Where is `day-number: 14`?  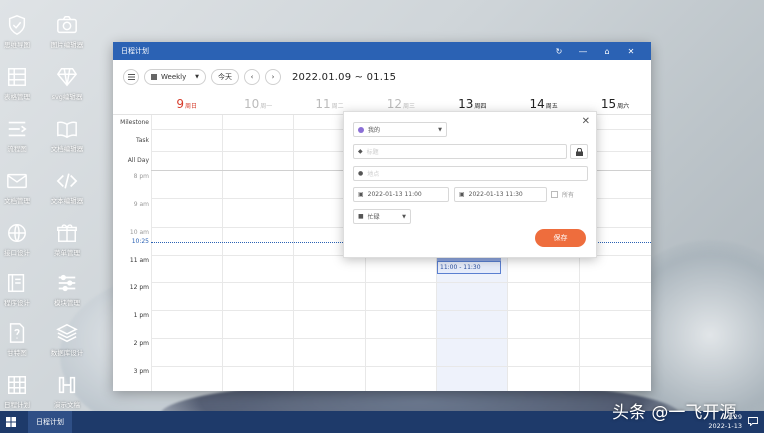
day-number: 14 is located at coordinates (537, 104).